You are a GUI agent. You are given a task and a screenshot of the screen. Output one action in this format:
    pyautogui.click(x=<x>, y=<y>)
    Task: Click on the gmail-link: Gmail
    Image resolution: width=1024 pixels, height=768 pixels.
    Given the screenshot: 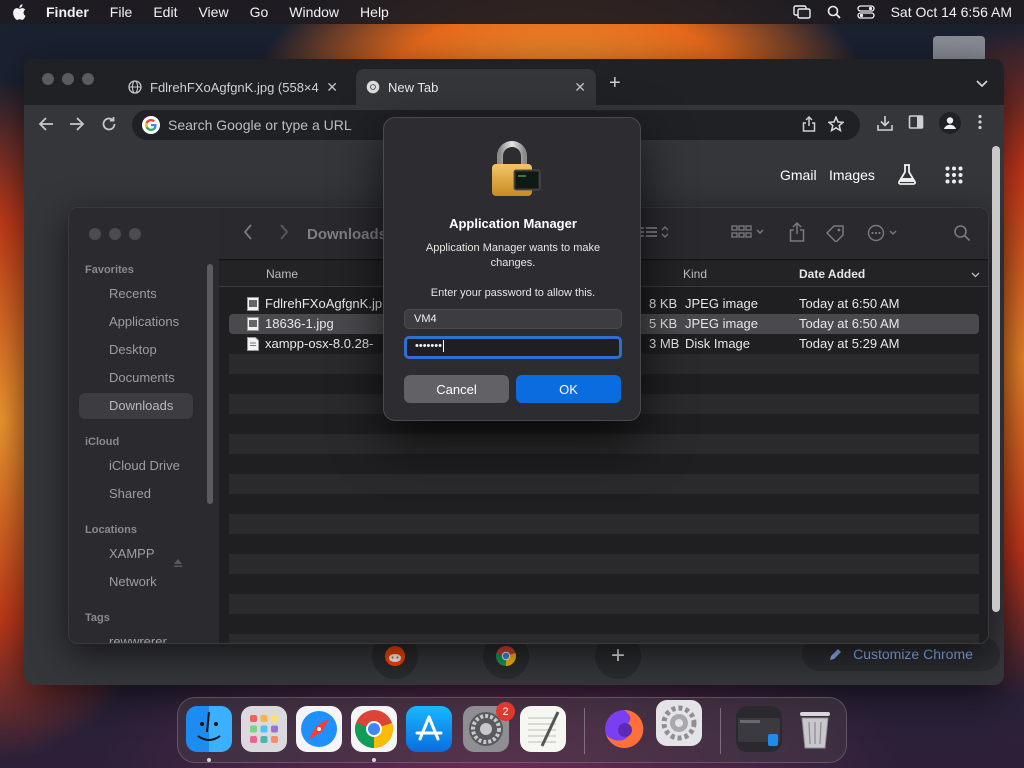 What is the action you would take?
    pyautogui.click(x=798, y=175)
    